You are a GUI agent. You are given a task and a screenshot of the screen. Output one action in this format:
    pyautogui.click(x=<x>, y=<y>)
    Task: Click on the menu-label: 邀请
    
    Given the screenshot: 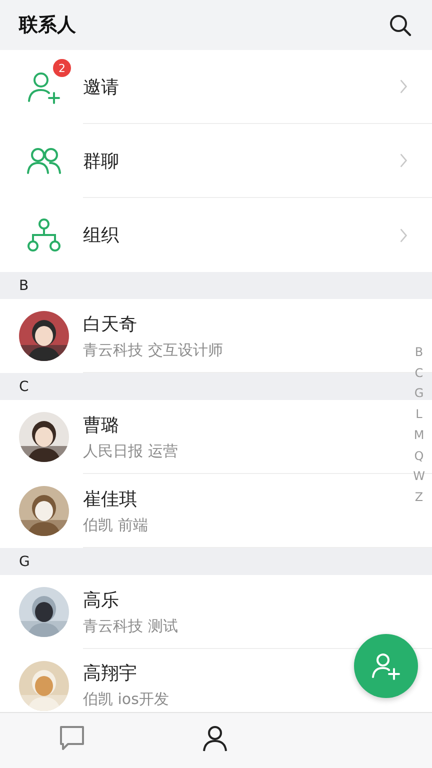 What is the action you would take?
    pyautogui.click(x=101, y=87)
    